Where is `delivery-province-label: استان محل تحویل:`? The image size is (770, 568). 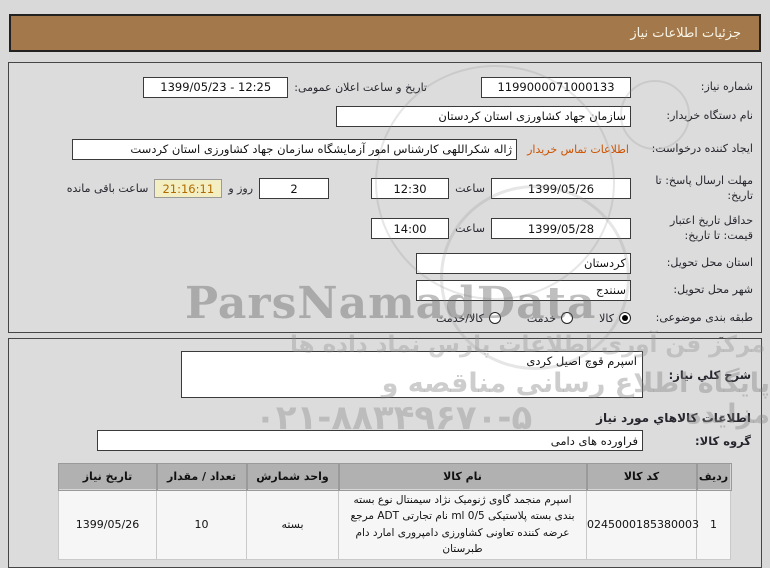
delivery-province-label: استان محل تحویل: is located at coordinates (709, 262).